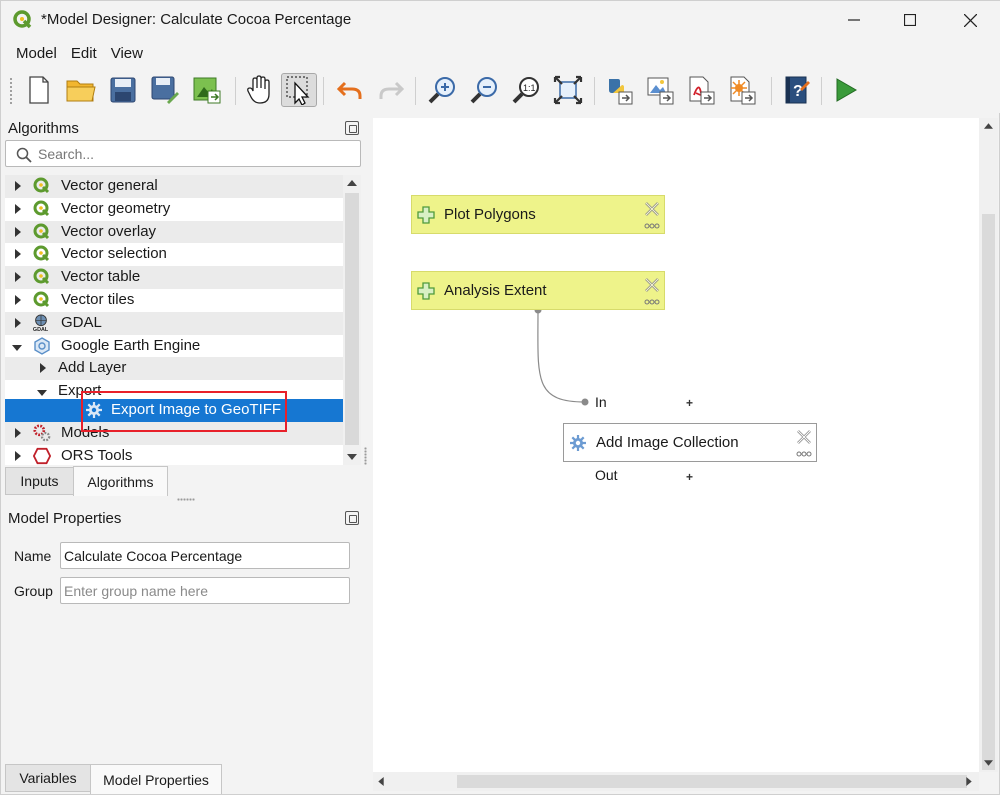  I want to click on tab-inputs: Inputs, so click(39, 481).